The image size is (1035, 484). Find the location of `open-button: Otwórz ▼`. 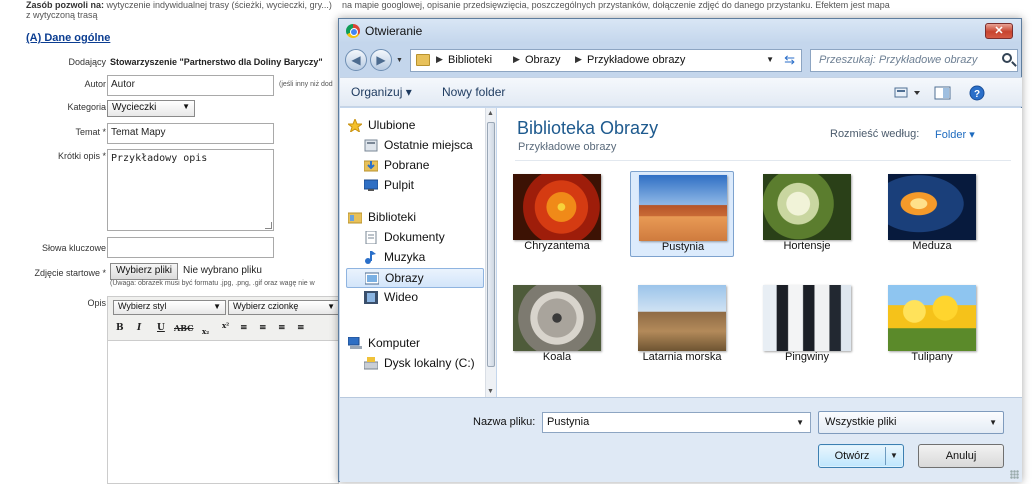

open-button: Otwórz ▼ is located at coordinates (861, 456).